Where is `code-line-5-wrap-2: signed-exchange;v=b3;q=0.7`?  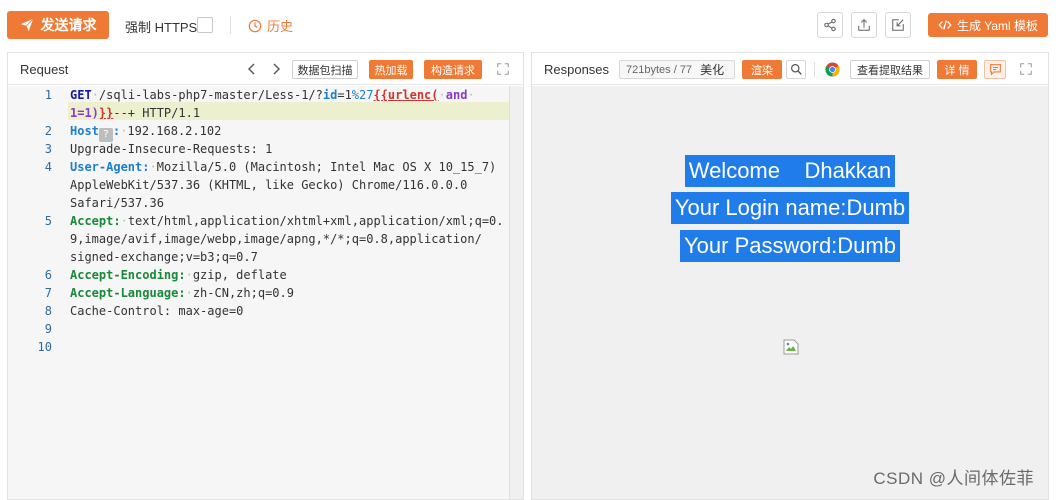 code-line-5-wrap-2: signed-exchange;v=b3;q=0.7 is located at coordinates (164, 257).